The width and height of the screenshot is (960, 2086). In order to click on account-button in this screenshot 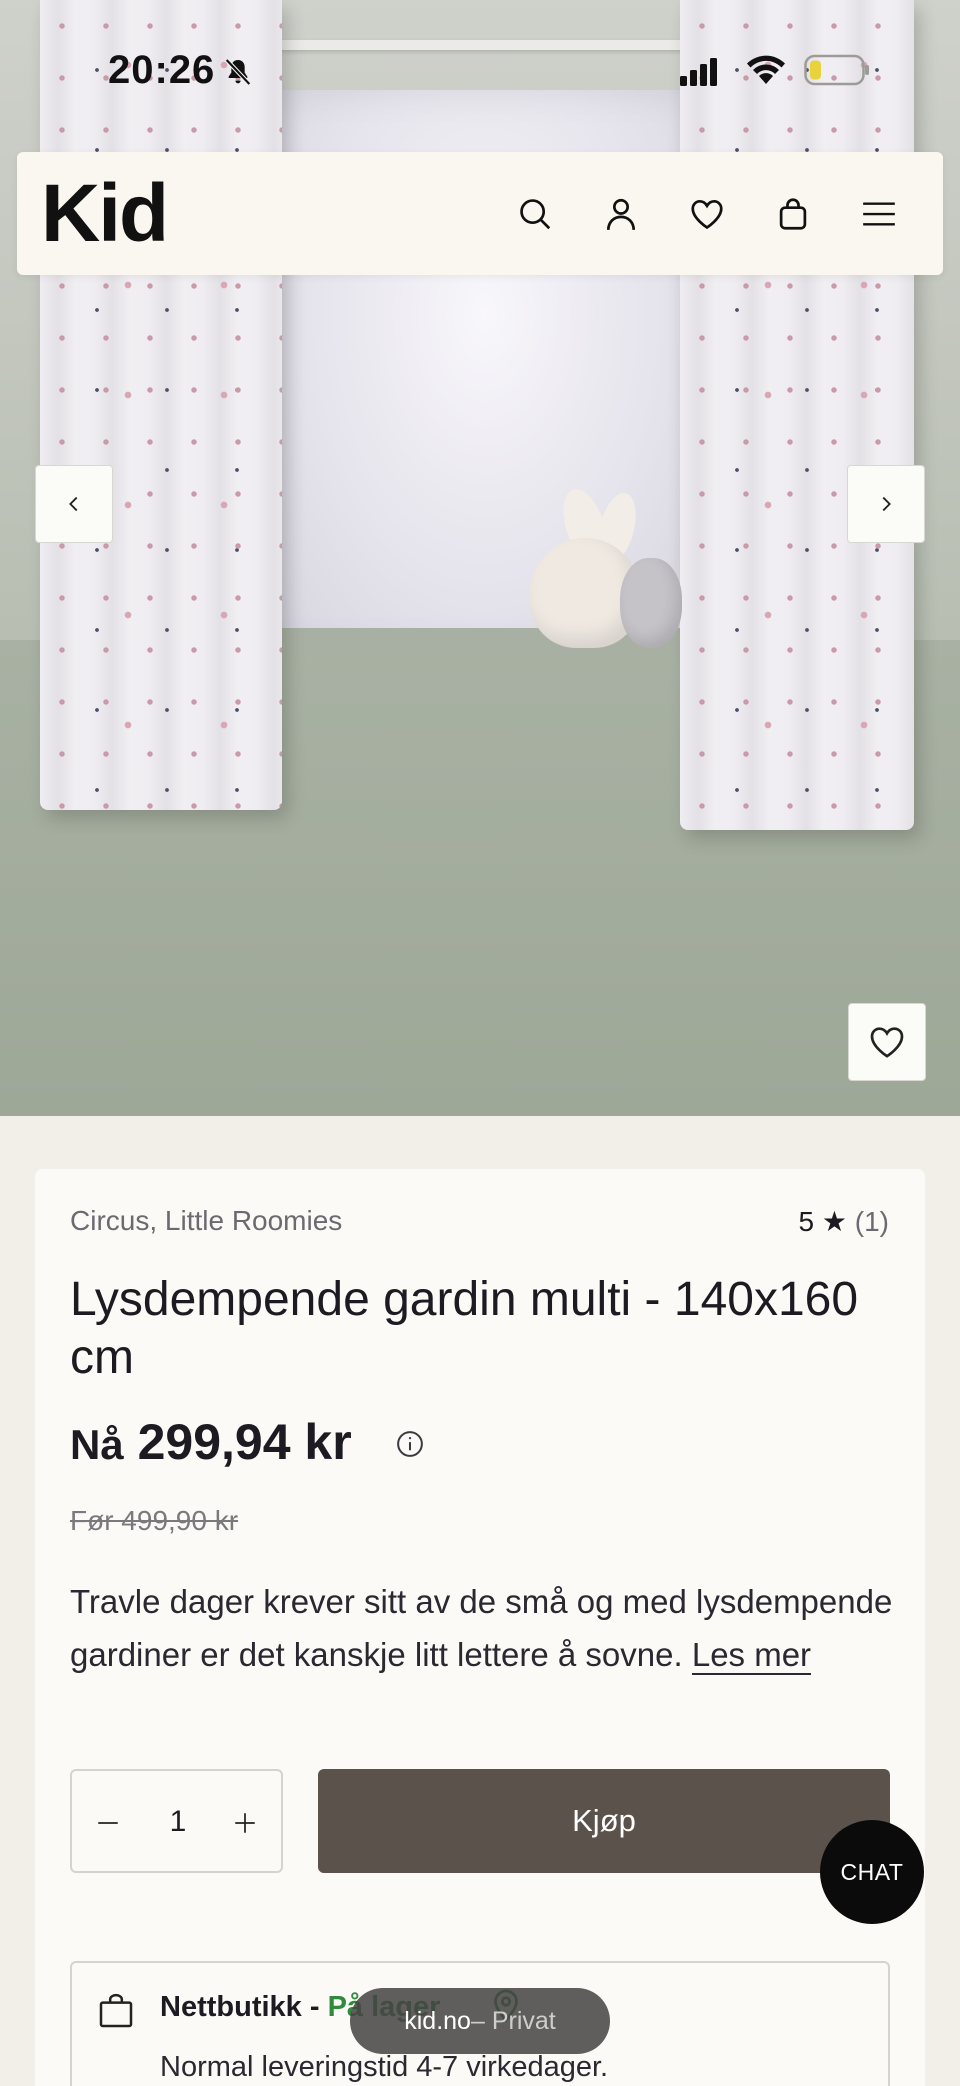, I will do `click(621, 214)`.